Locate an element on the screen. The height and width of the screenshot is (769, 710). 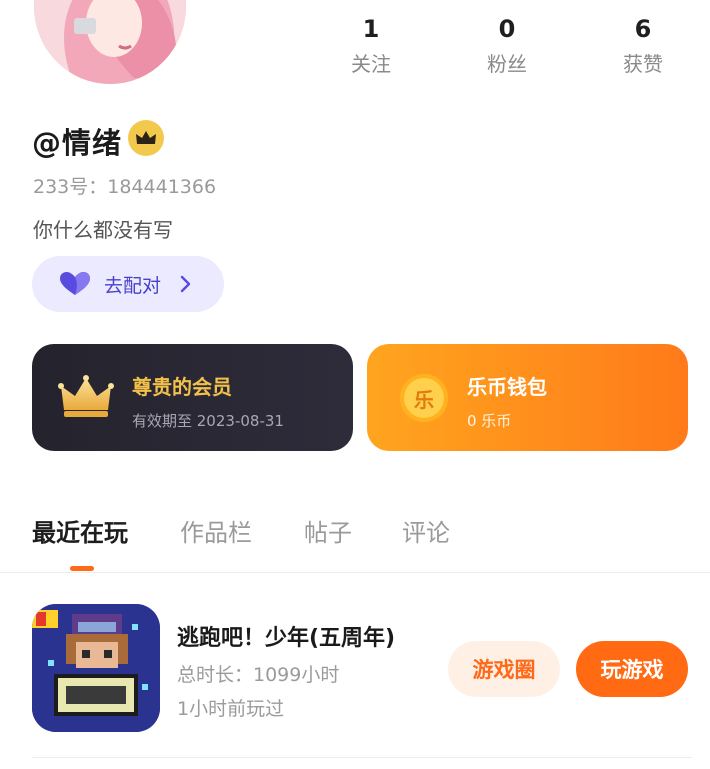
game-icon is located at coordinates (96, 668).